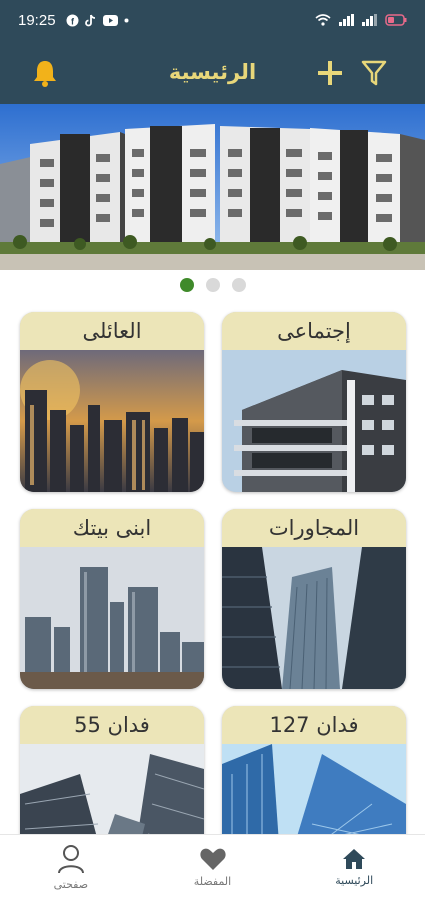  I want to click on category-label: العائلى, so click(112, 331).